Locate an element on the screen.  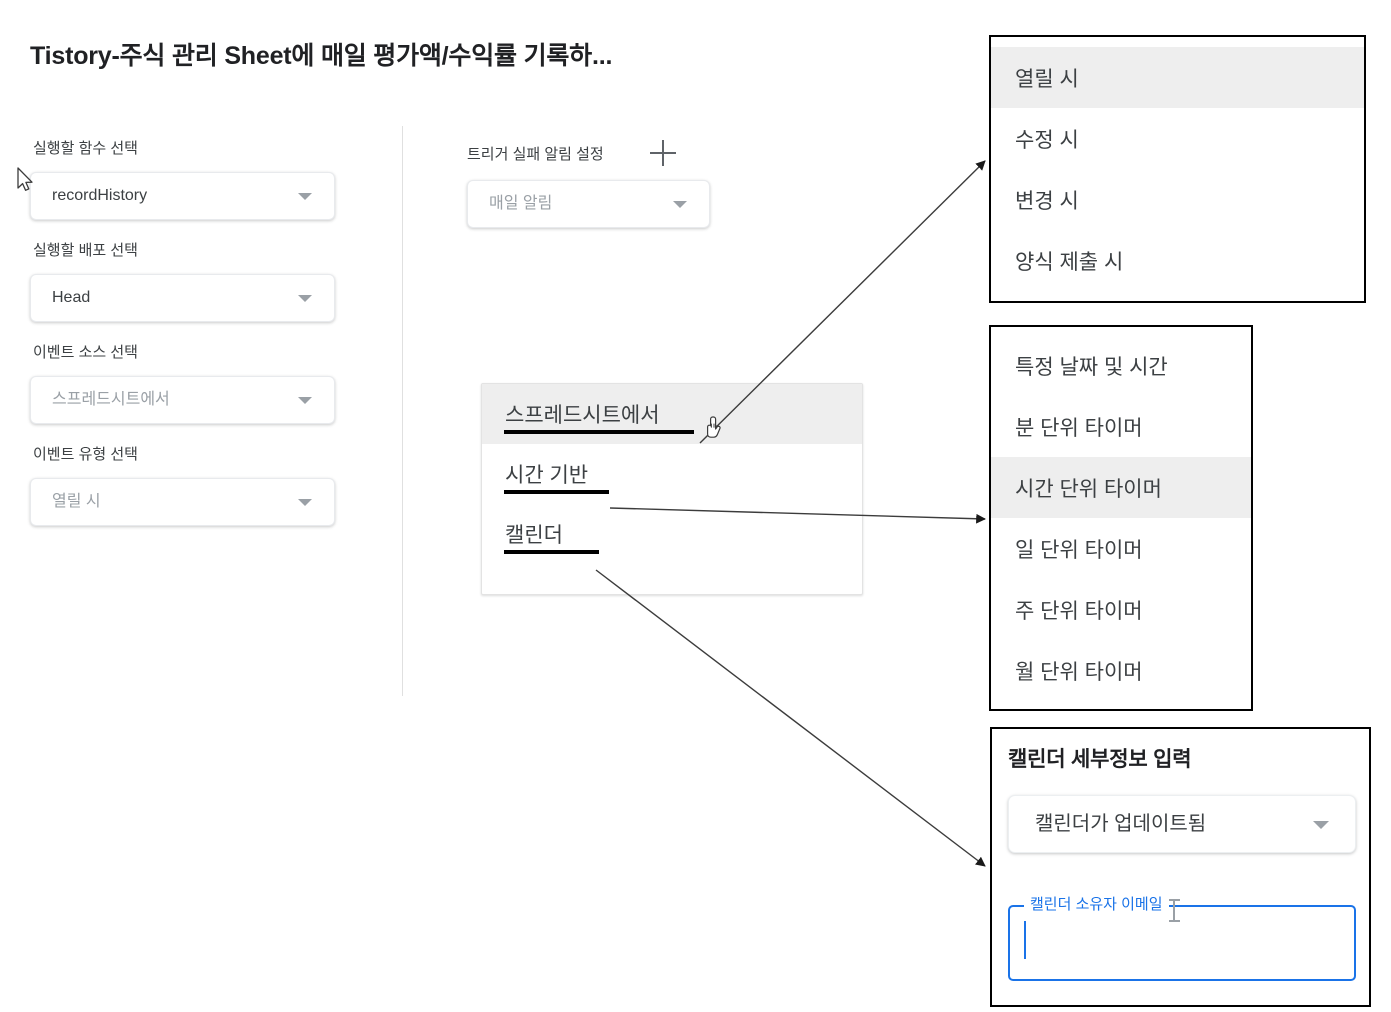
field-label-function: 실행할 함수 선택 is located at coordinates (85, 148).